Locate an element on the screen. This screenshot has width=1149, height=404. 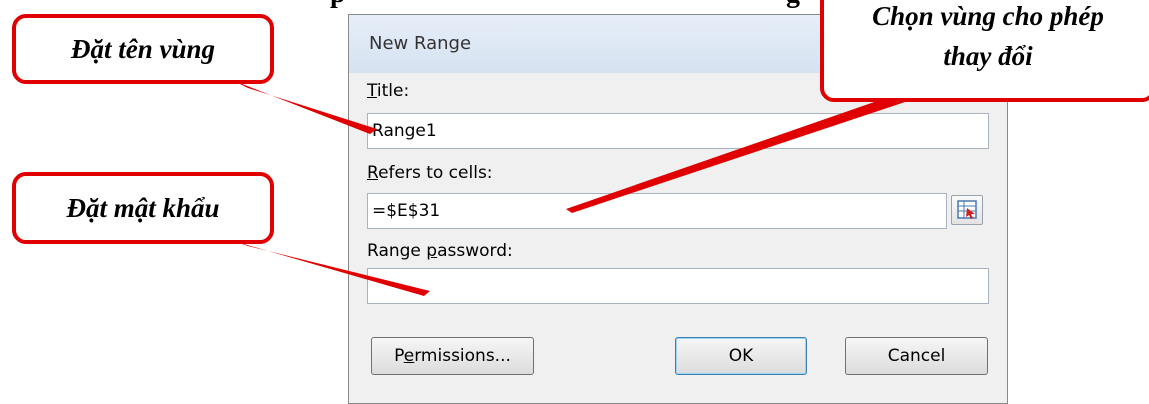
pointer-password is located at coordinates (330, 268).